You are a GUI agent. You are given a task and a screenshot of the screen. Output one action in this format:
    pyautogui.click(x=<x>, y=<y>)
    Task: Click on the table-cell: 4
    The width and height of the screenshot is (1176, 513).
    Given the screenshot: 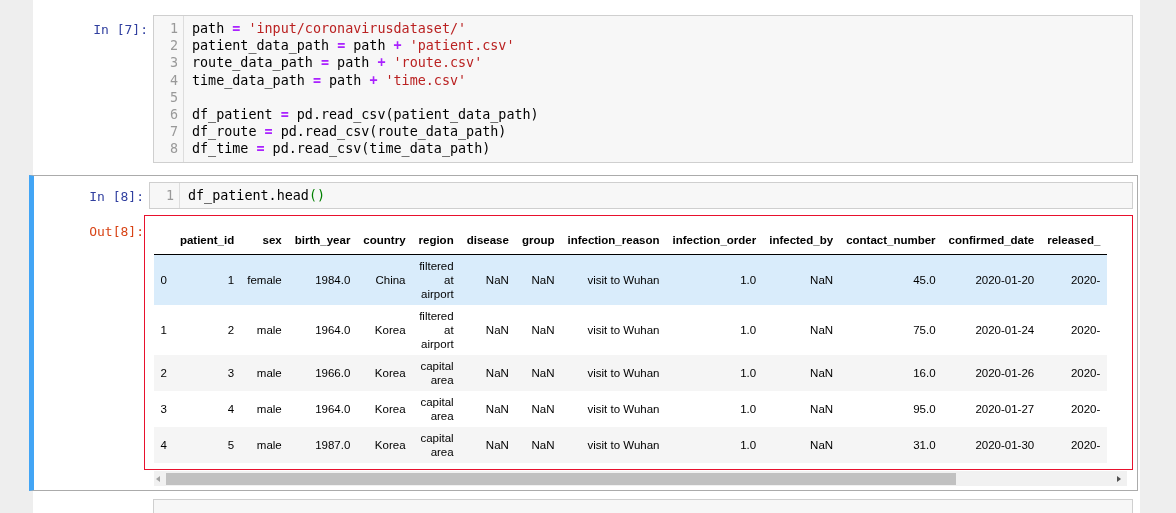 What is the action you would take?
    pyautogui.click(x=207, y=409)
    